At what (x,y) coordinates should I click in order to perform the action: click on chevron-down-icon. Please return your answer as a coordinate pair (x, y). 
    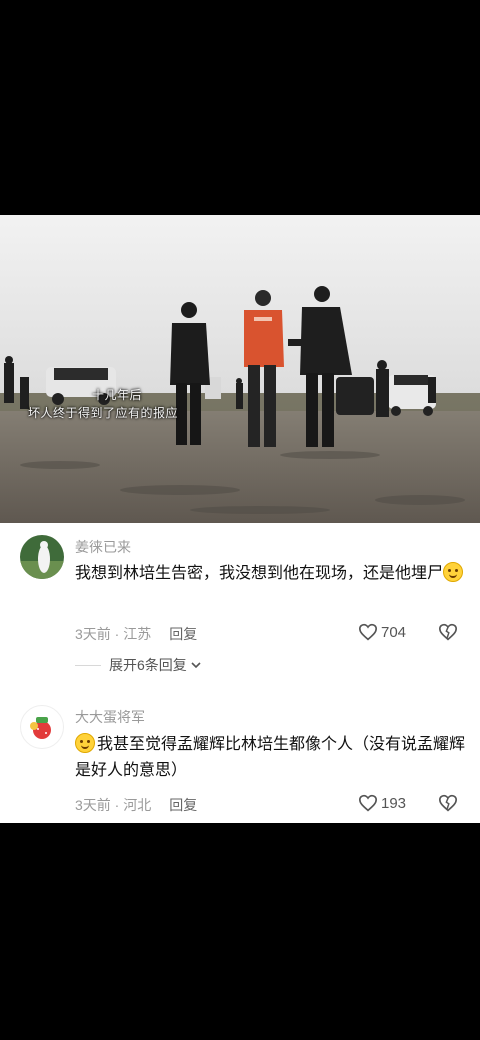
    Looking at the image, I should click on (196, 665).